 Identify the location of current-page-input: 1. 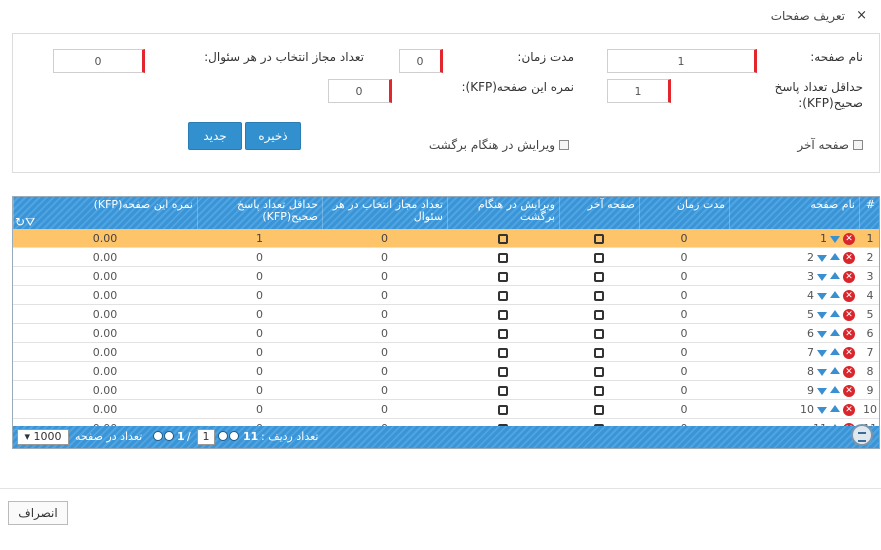
(206, 437).